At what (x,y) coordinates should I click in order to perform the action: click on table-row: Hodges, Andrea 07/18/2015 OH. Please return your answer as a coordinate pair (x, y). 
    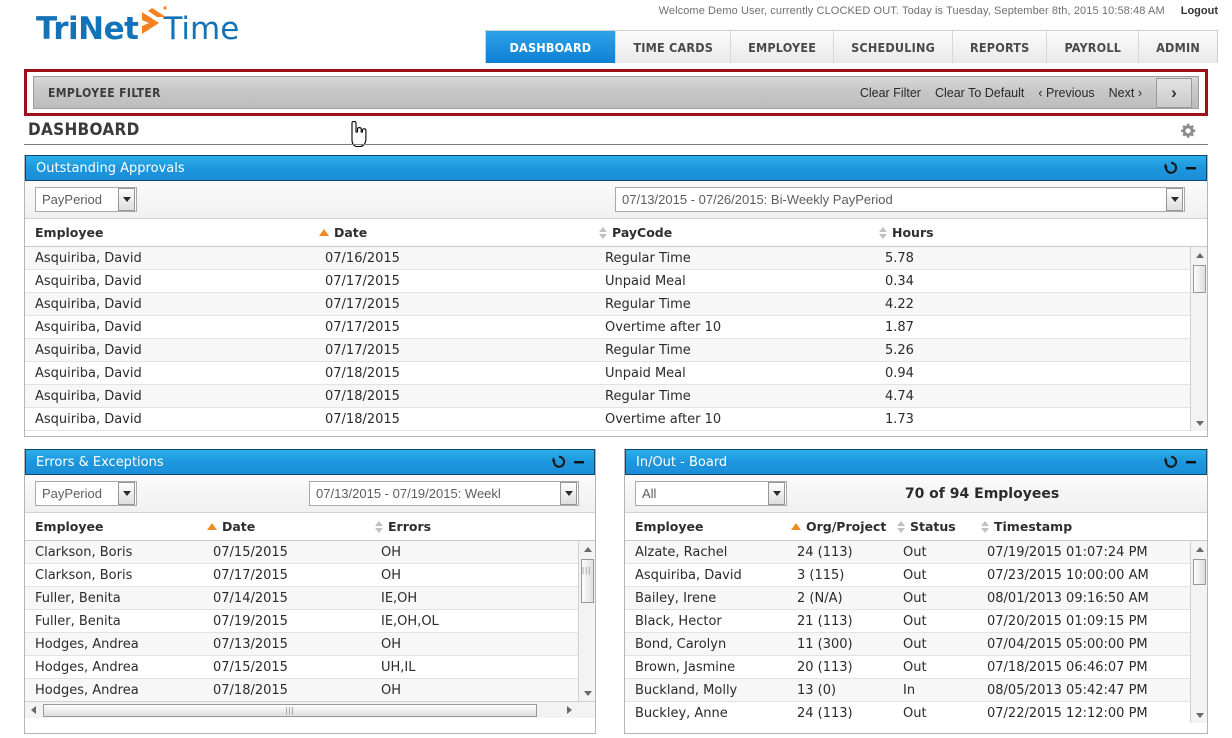
    Looking at the image, I should click on (310, 690).